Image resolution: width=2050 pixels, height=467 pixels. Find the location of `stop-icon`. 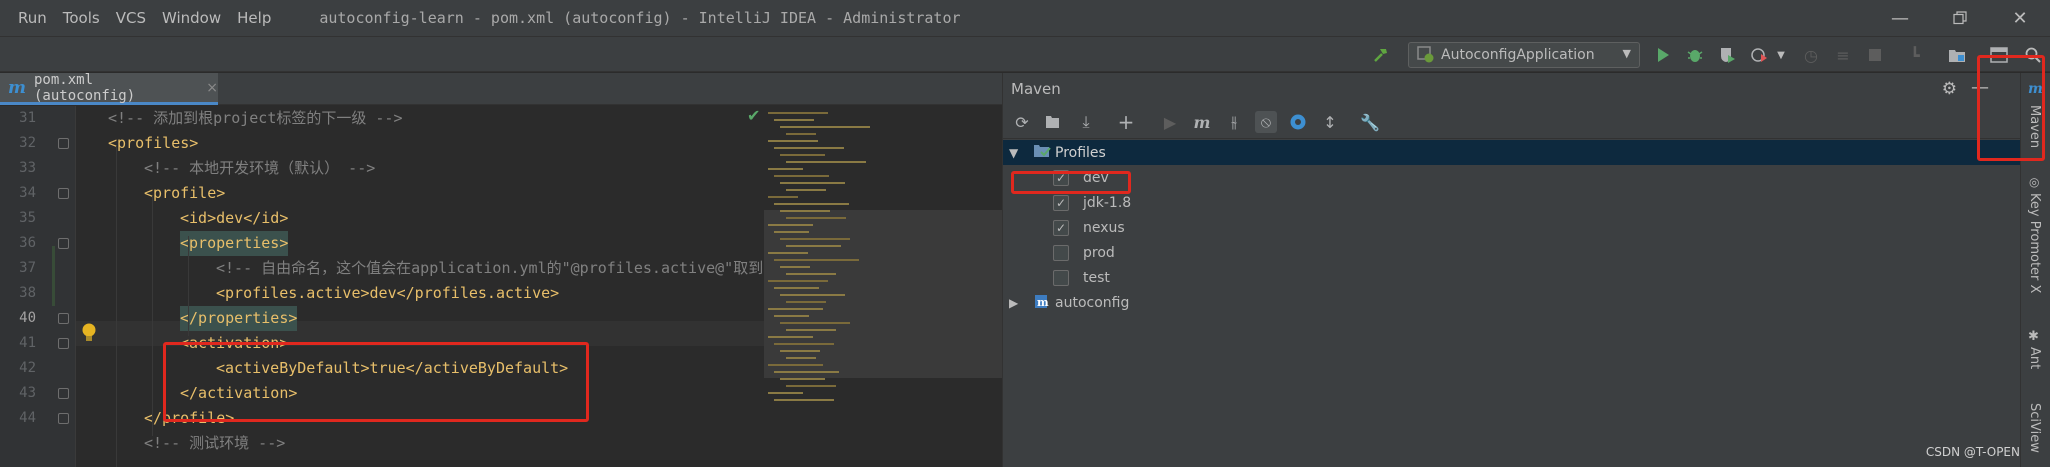

stop-icon is located at coordinates (1875, 55).